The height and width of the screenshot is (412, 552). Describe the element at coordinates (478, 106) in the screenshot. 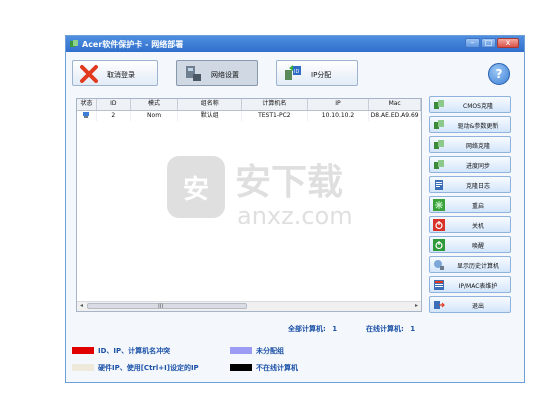

I see `cmos-clone-label: CMOS克隆` at that location.